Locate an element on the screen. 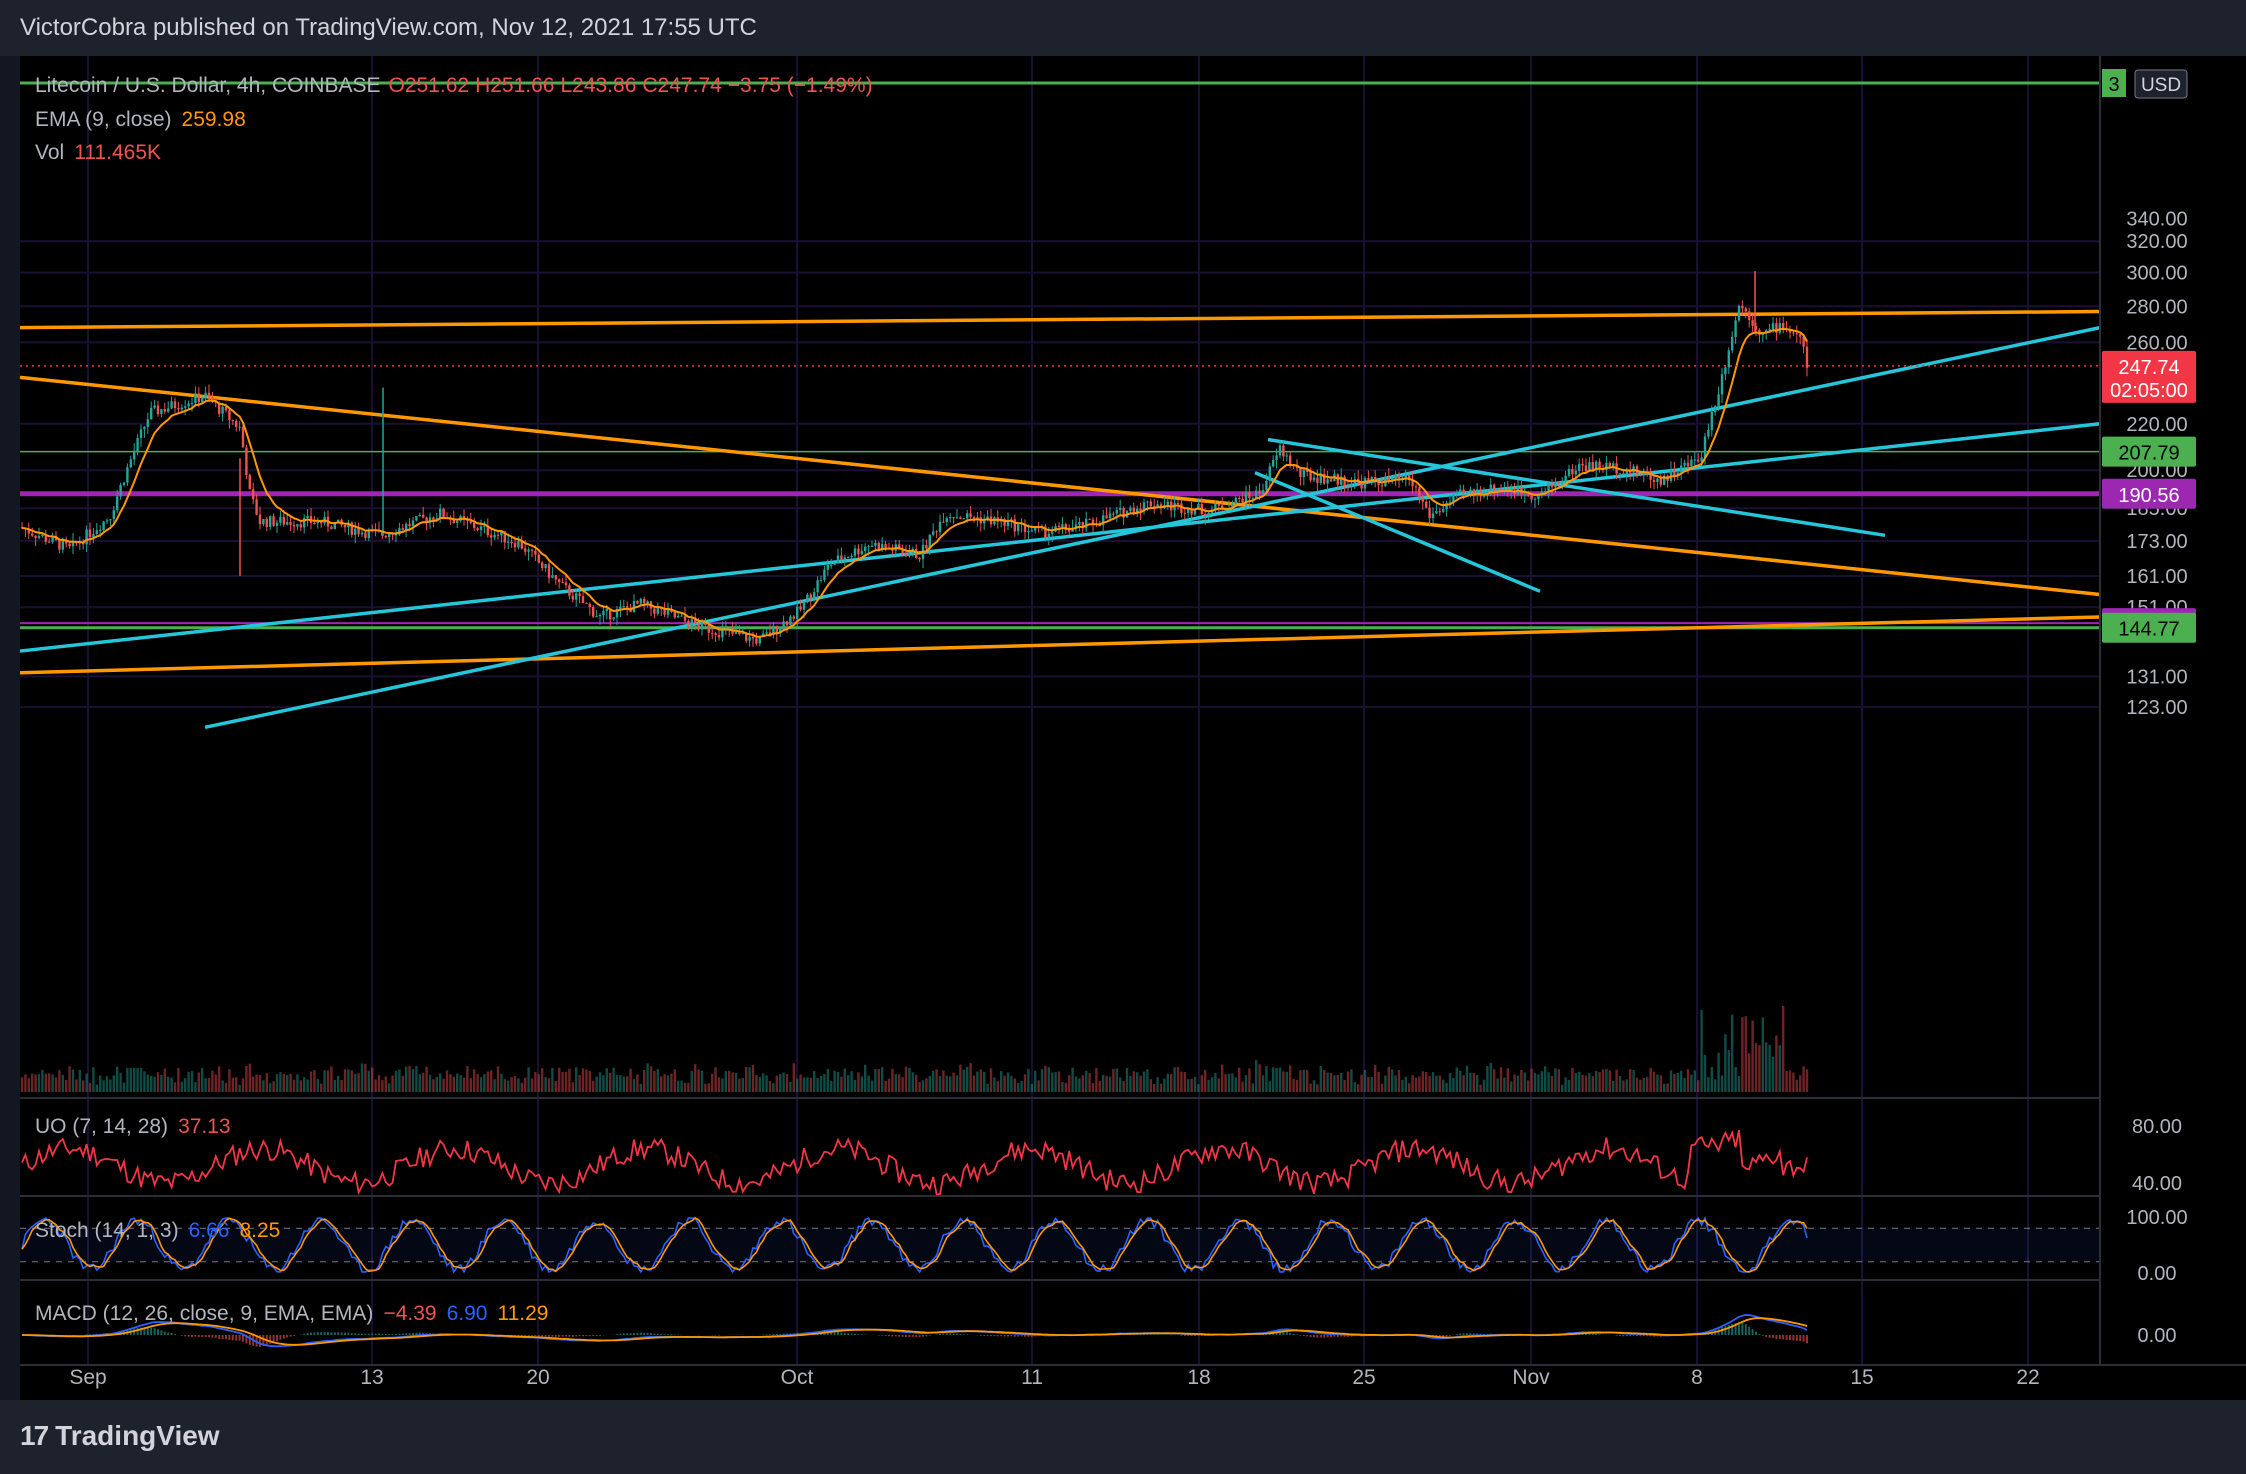 This screenshot has width=2246, height=1474. currency-badge: USD is located at coordinates (2161, 84).